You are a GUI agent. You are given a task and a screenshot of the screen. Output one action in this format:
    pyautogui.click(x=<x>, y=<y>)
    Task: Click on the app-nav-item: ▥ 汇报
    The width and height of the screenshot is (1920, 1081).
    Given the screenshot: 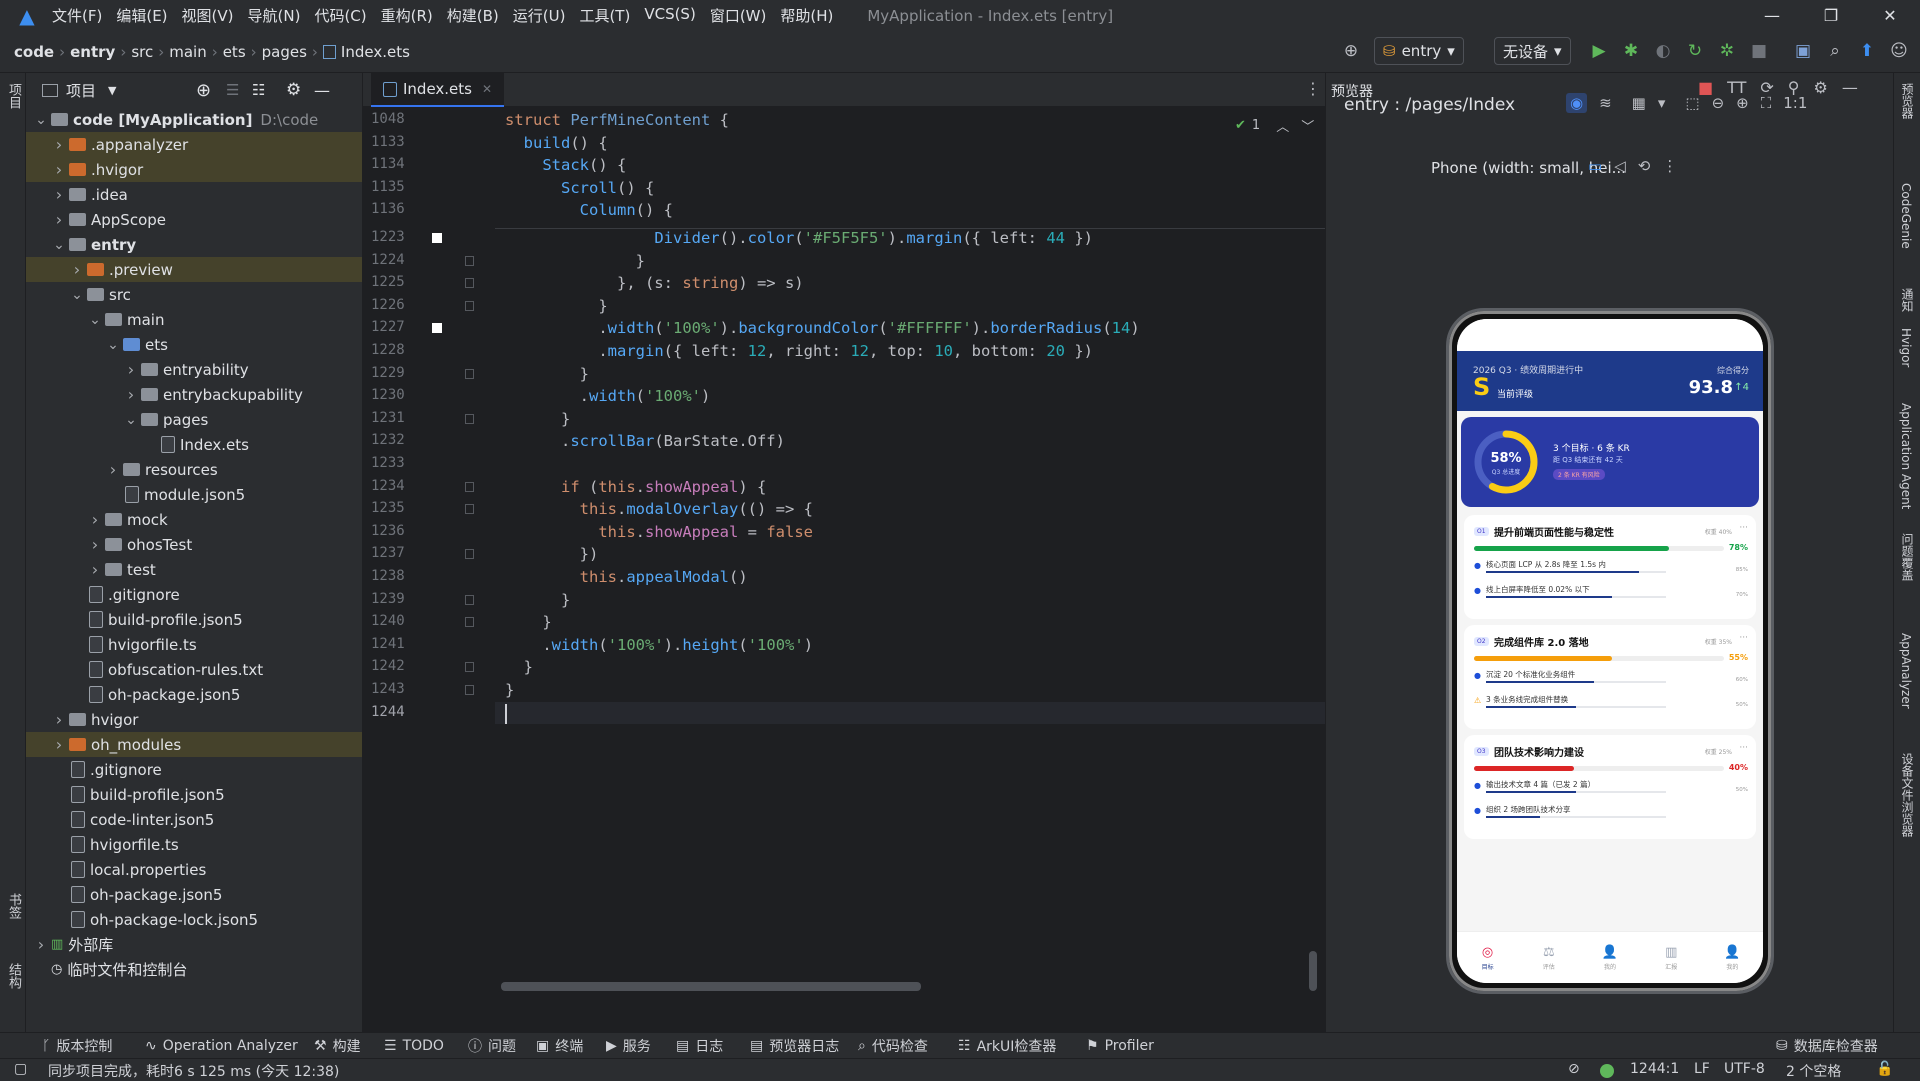 What is the action you would take?
    pyautogui.click(x=1671, y=957)
    